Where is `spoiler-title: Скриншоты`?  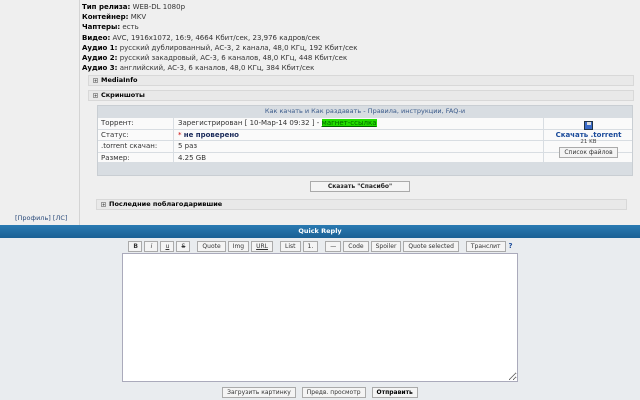
spoiler-title: Скриншоты is located at coordinates (123, 95).